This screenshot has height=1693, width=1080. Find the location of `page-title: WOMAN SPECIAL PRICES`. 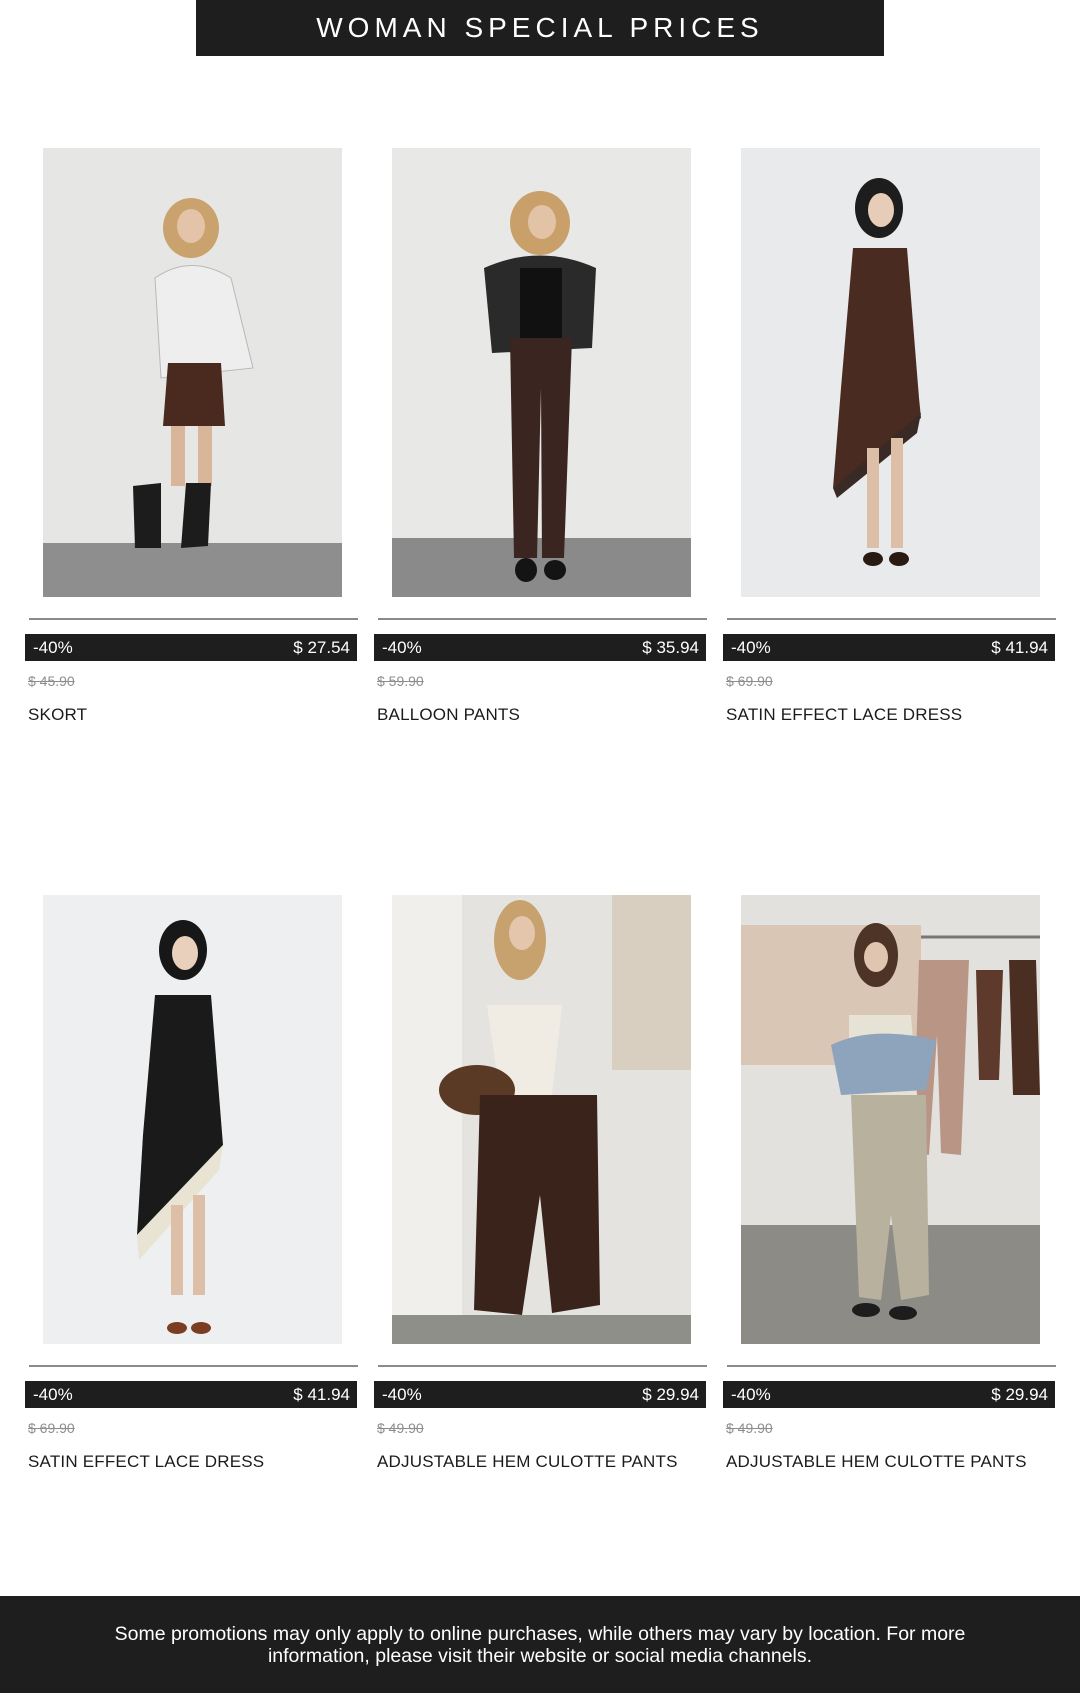

page-title: WOMAN SPECIAL PRICES is located at coordinates (540, 27).